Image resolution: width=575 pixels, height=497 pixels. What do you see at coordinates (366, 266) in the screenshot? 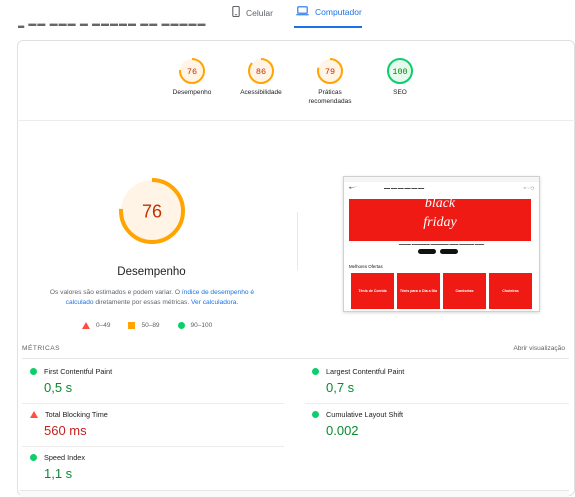
I see `offers-title: Melhores Ofertas` at bounding box center [366, 266].